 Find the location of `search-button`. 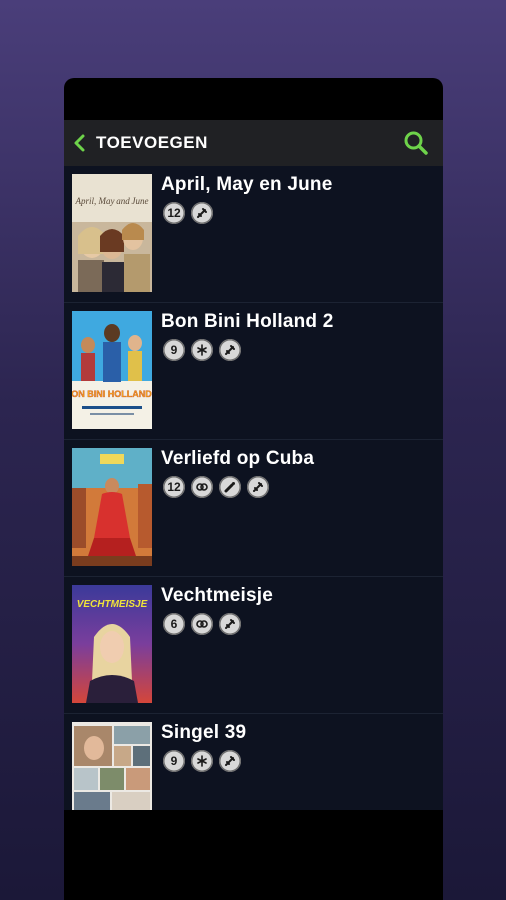

search-button is located at coordinates (416, 143).